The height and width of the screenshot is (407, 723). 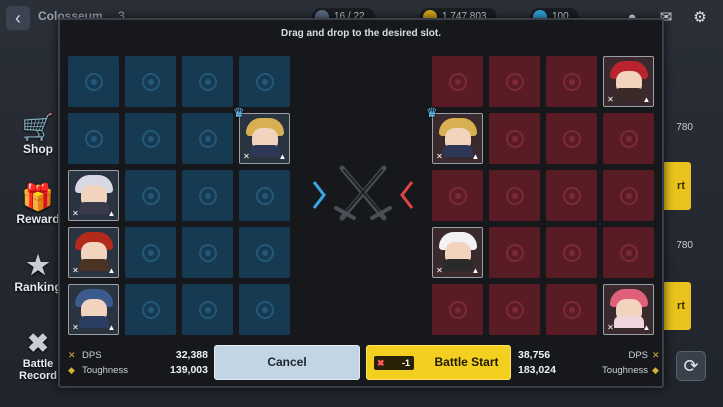 What do you see at coordinates (381, 363) in the screenshot?
I see `ticket-icon: ✖` at bounding box center [381, 363].